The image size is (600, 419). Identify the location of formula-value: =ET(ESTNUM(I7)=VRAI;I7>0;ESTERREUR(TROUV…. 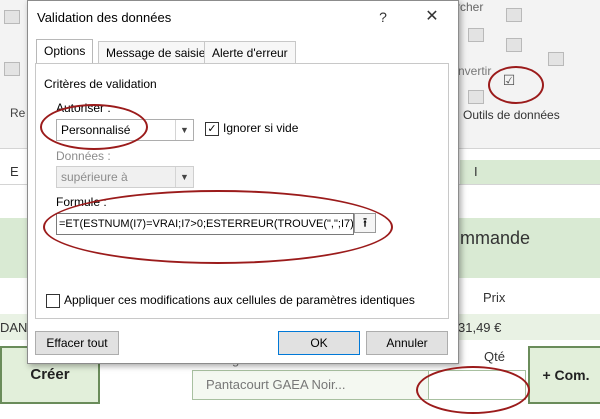
(206, 224).